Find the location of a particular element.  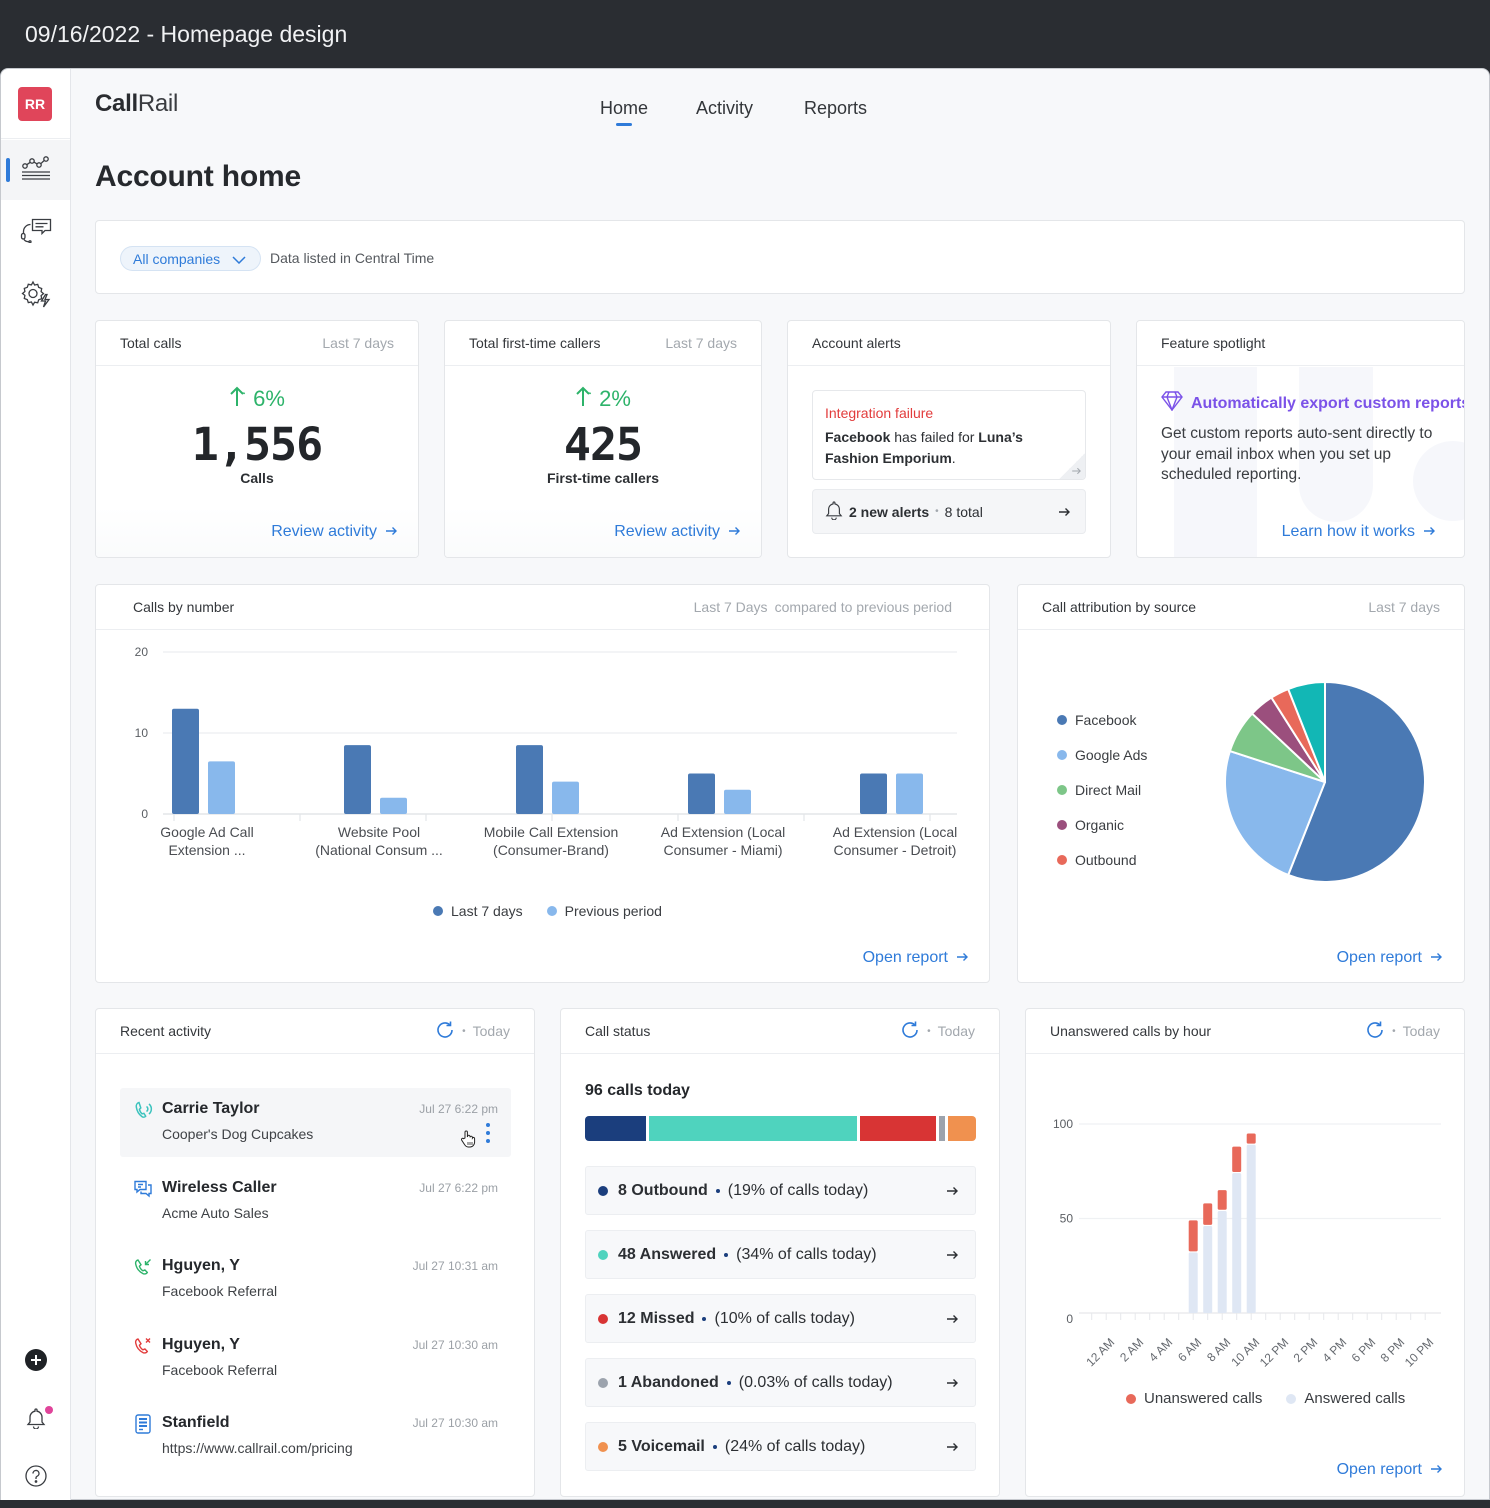

chart-legend: Last 7 days Previous period is located at coordinates (547, 911).